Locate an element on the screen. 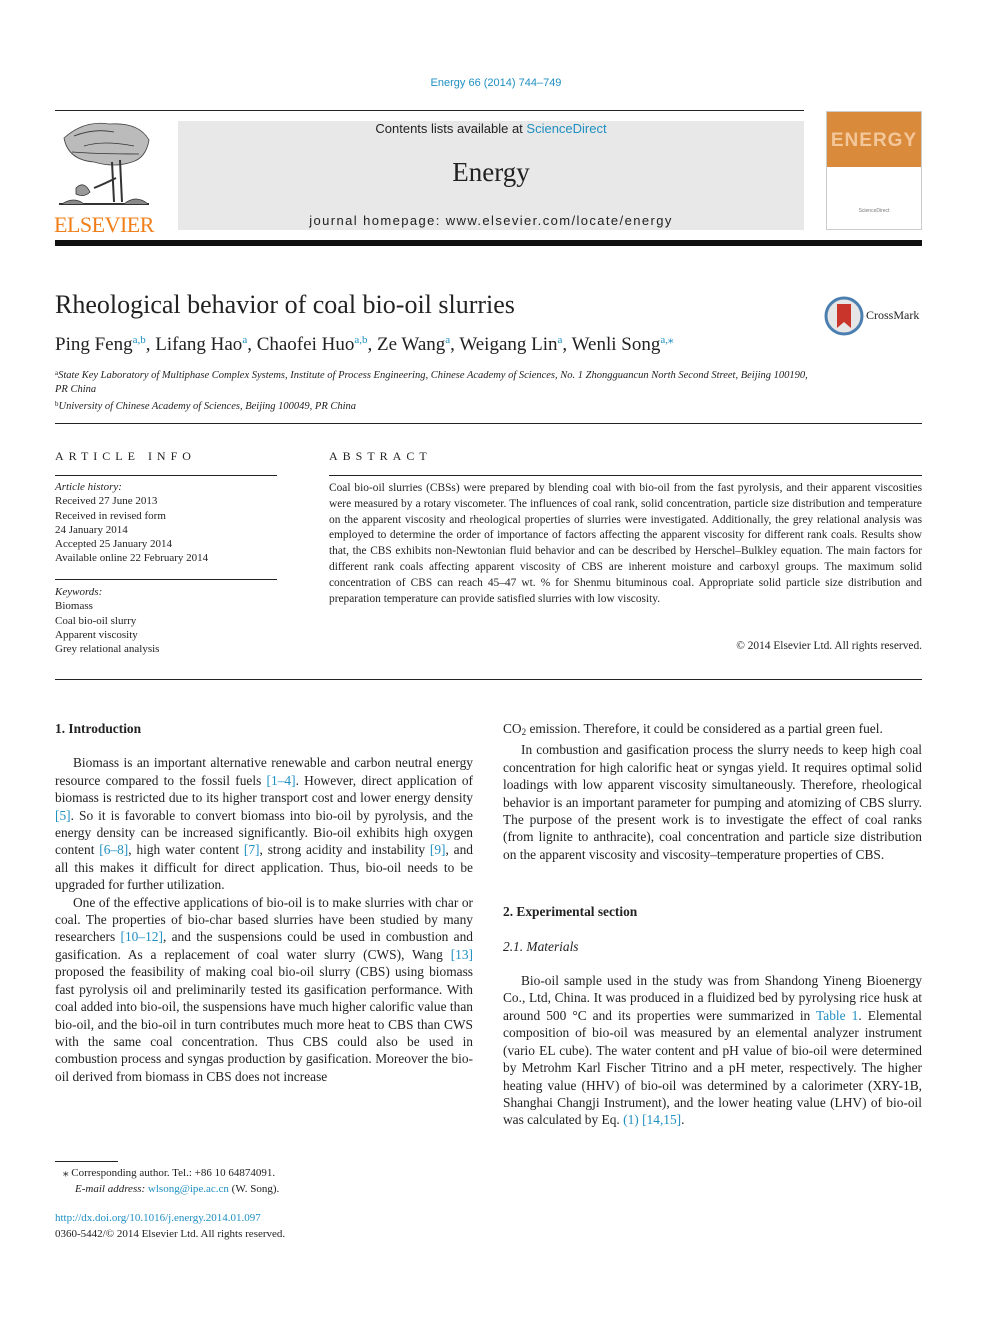 This screenshot has width=992, height=1323. author-name: Wenli Song is located at coordinates (616, 344).